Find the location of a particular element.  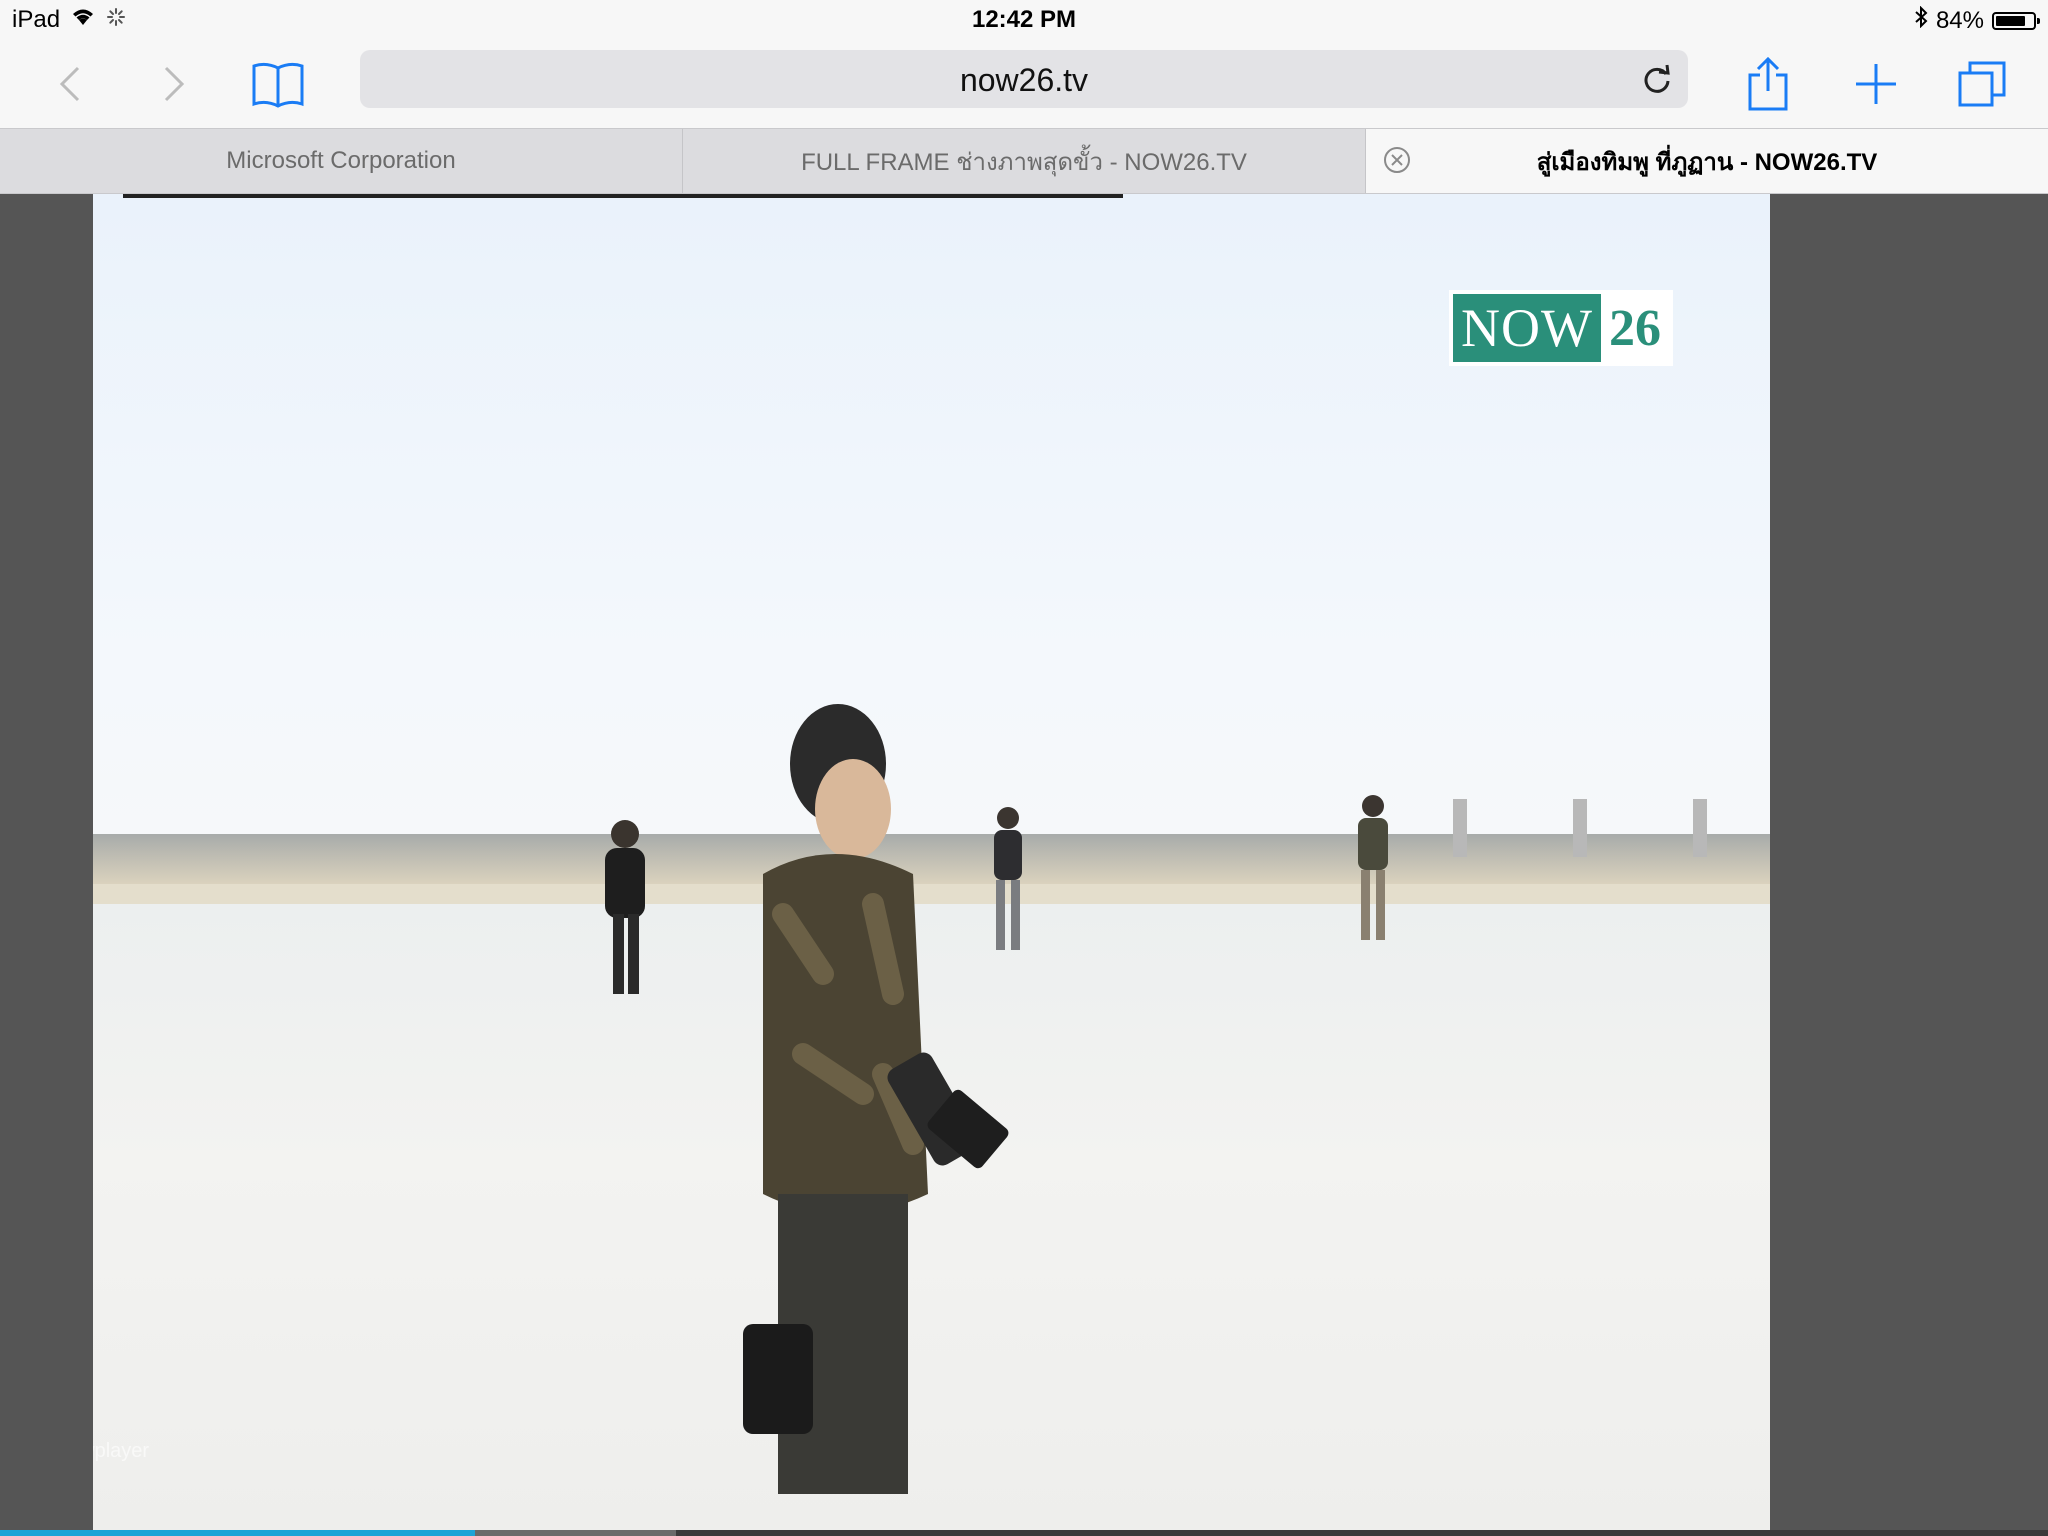

battery-icon is located at coordinates (2016, 20).